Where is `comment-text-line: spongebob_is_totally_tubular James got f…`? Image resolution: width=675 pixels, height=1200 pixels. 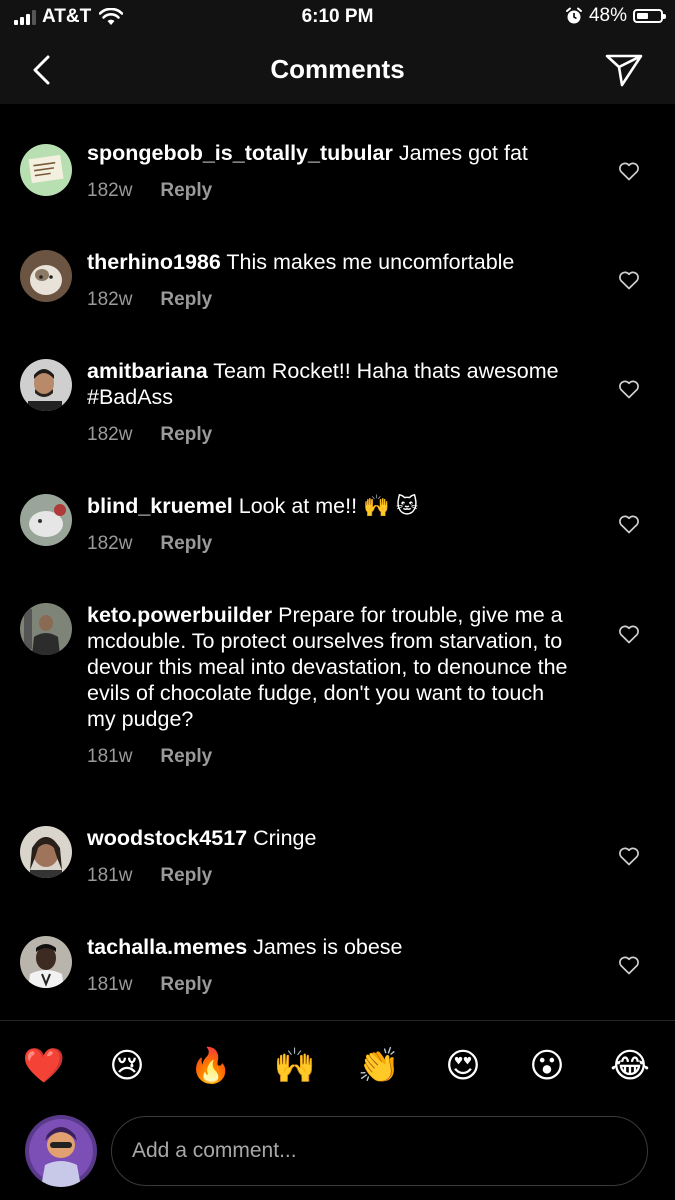
comment-text-line: spongebob_is_totally_tubular James got f… is located at coordinates (332, 153).